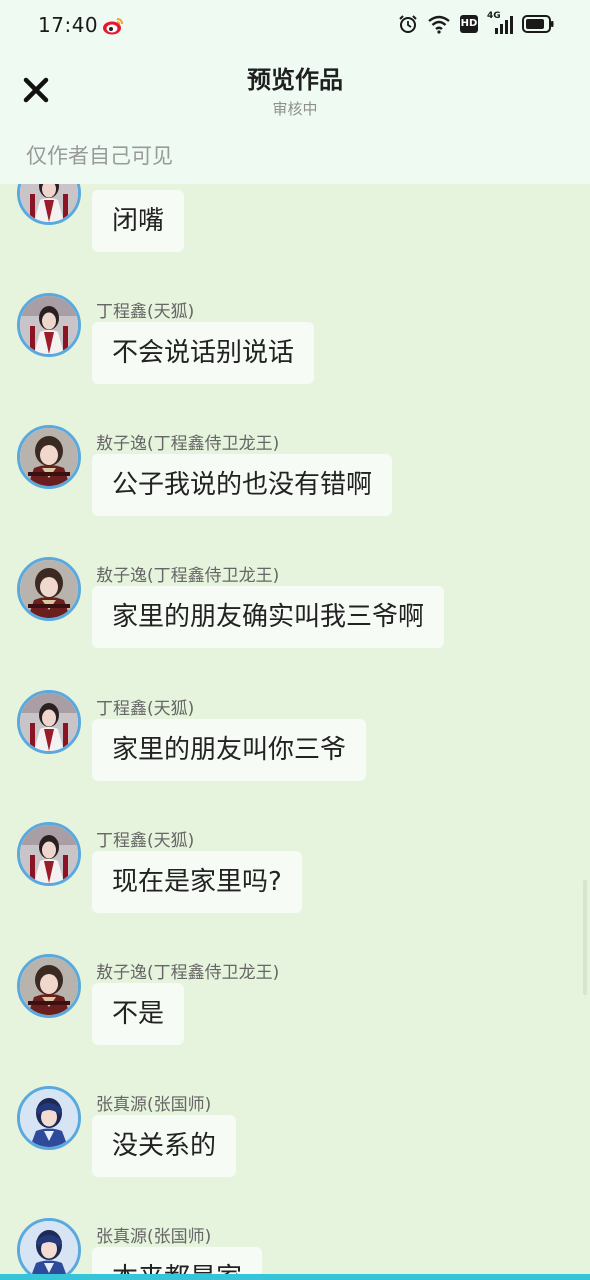  Describe the element at coordinates (242, 485) in the screenshot. I see `message-bubble: 公子我说的也没有错啊` at that location.